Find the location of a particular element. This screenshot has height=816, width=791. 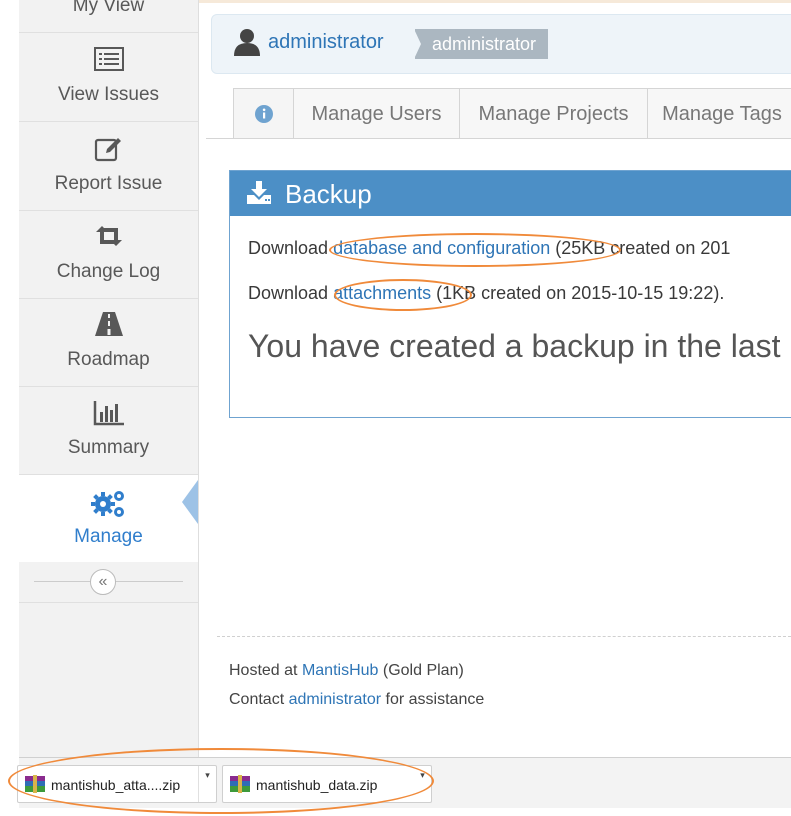

breadcrumb-user-link: administrator is located at coordinates (326, 42).